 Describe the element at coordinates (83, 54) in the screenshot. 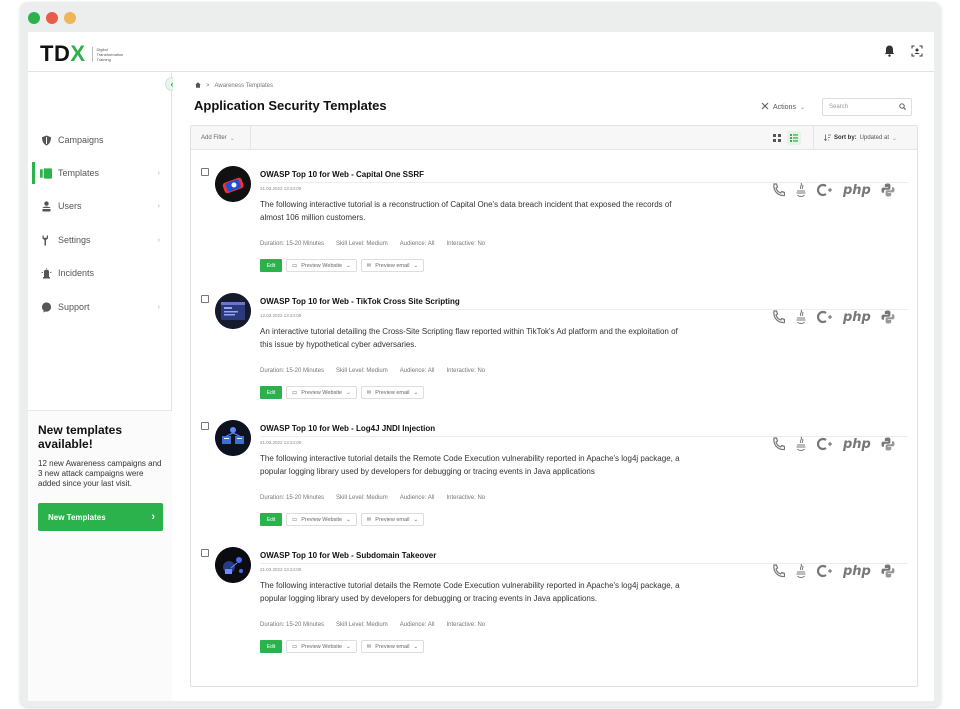

I see `tdx-logo: TDX Digital Transformation Training` at that location.